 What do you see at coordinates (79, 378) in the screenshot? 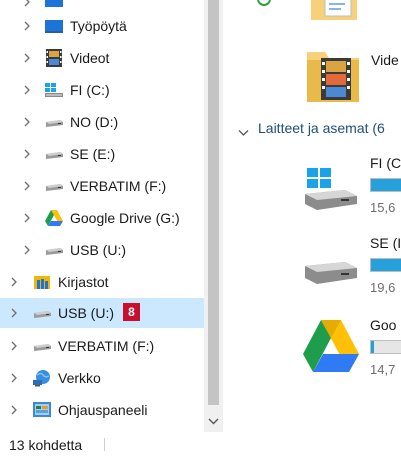
I see `nav-item-label: Verkko` at bounding box center [79, 378].